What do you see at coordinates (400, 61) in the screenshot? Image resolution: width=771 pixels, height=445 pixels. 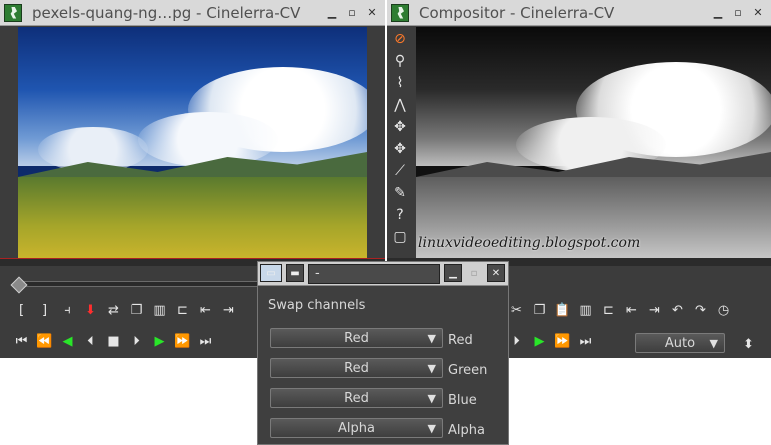 I see `zoom-icon: ⚲` at bounding box center [400, 61].